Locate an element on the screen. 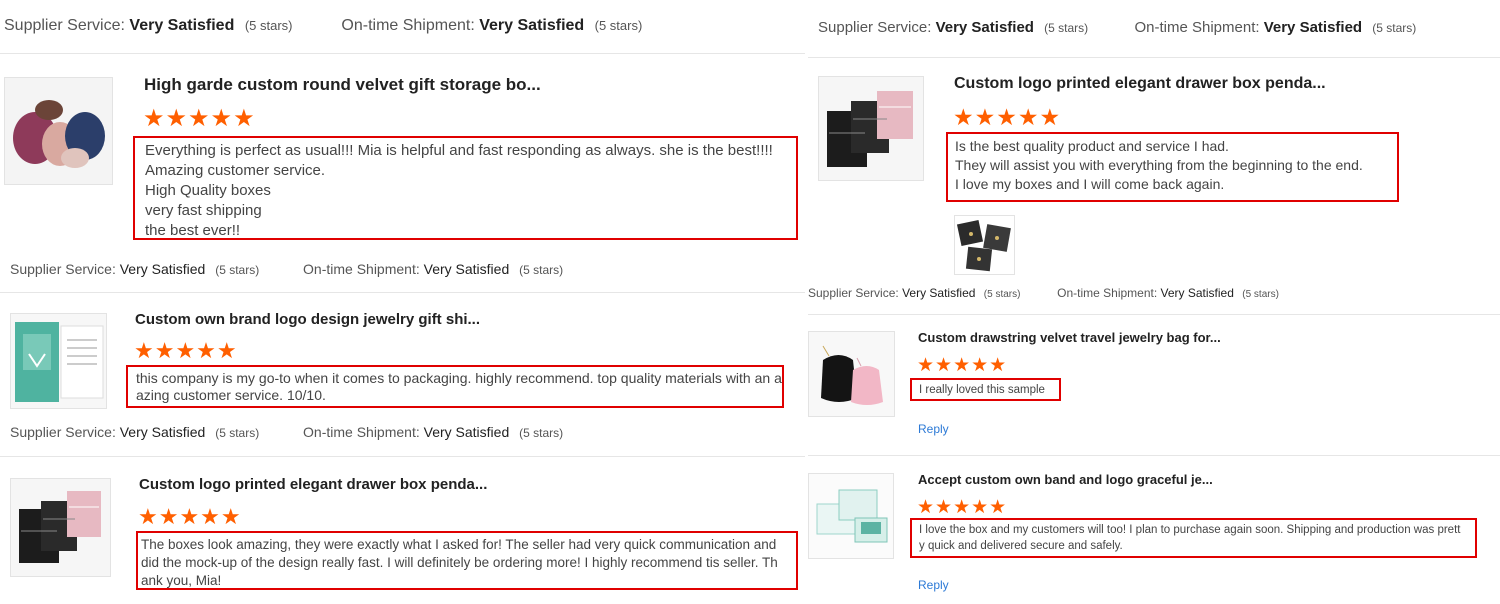 This screenshot has height=604, width=1500. review-photo is located at coordinates (984, 245).